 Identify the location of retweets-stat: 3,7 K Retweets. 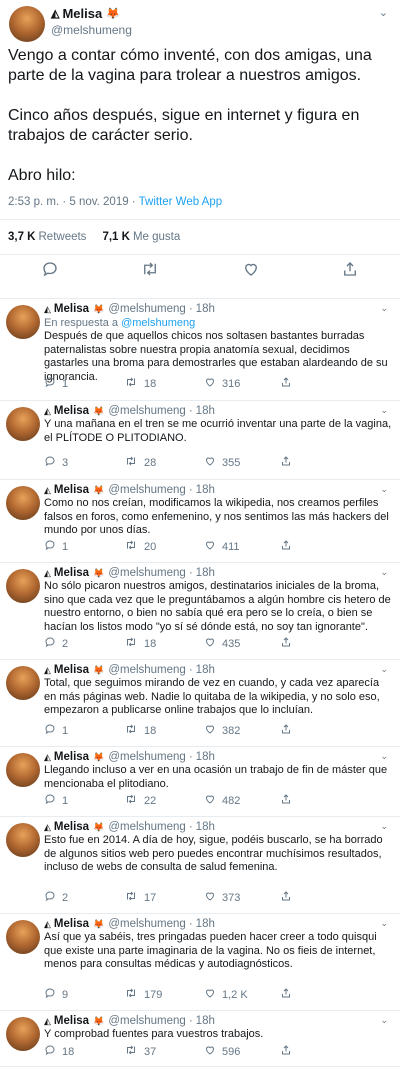
(47, 237).